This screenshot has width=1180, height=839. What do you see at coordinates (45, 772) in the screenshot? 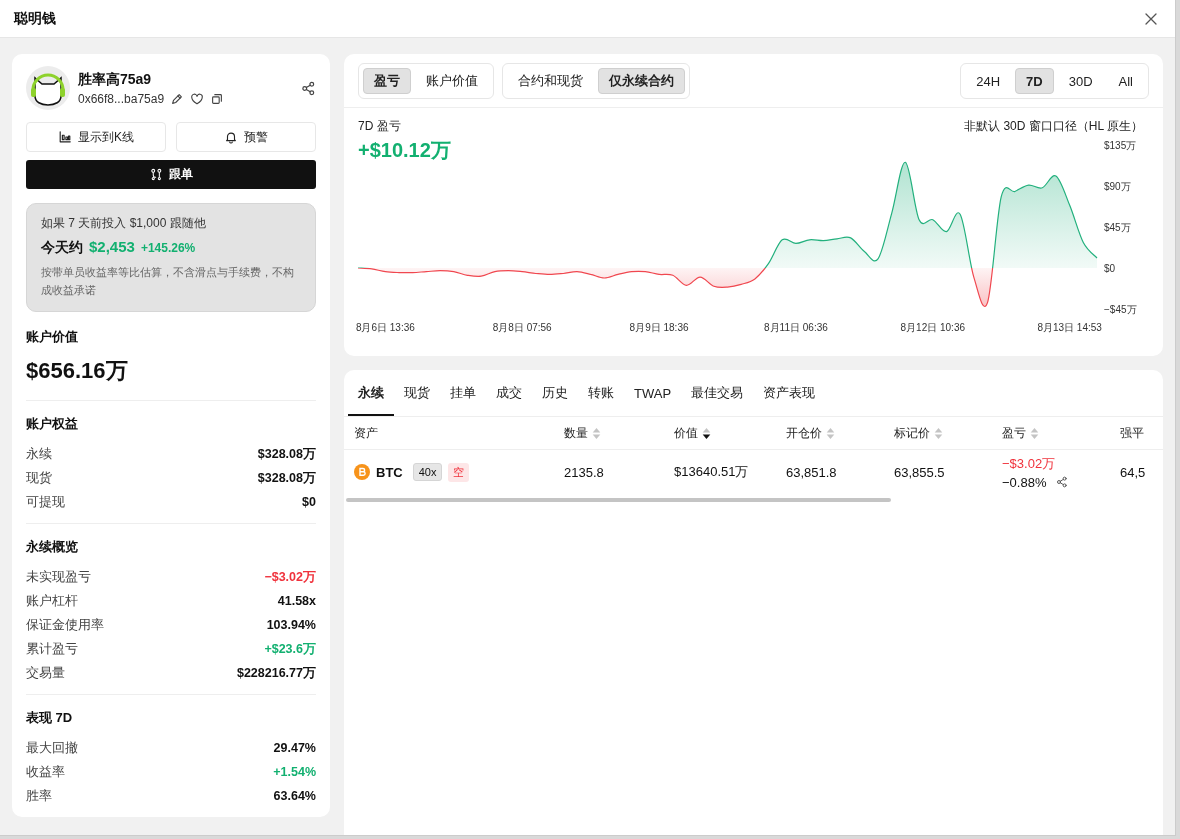
I see `stat-label: 收益率` at bounding box center [45, 772].